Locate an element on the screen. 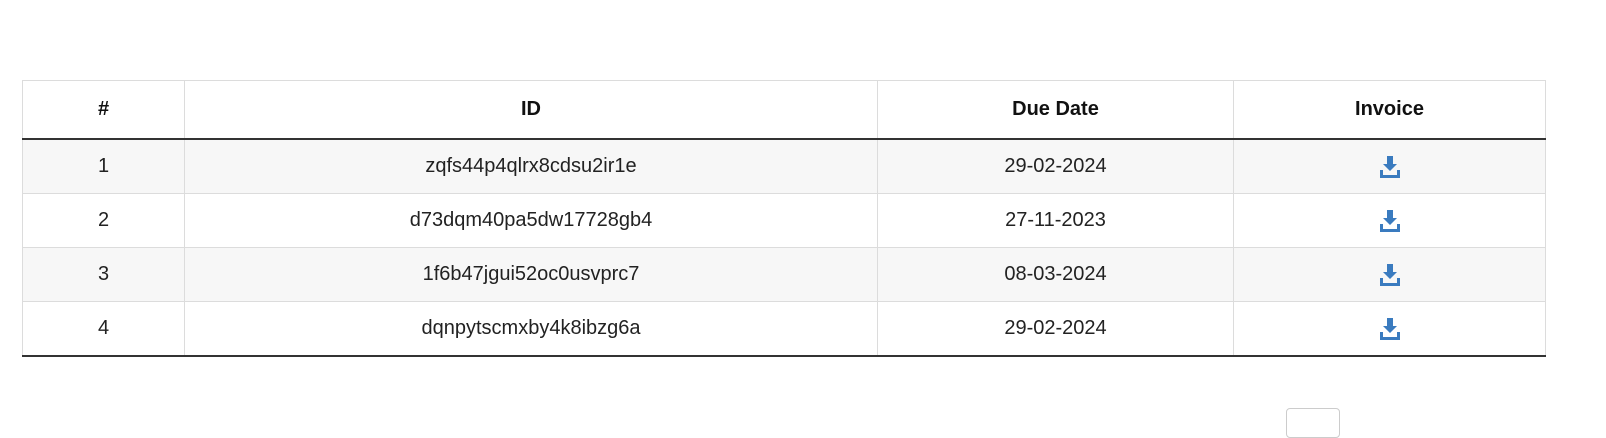 This screenshot has width=1606, height=438. column-header-due-date: Due Date is located at coordinates (1055, 110).